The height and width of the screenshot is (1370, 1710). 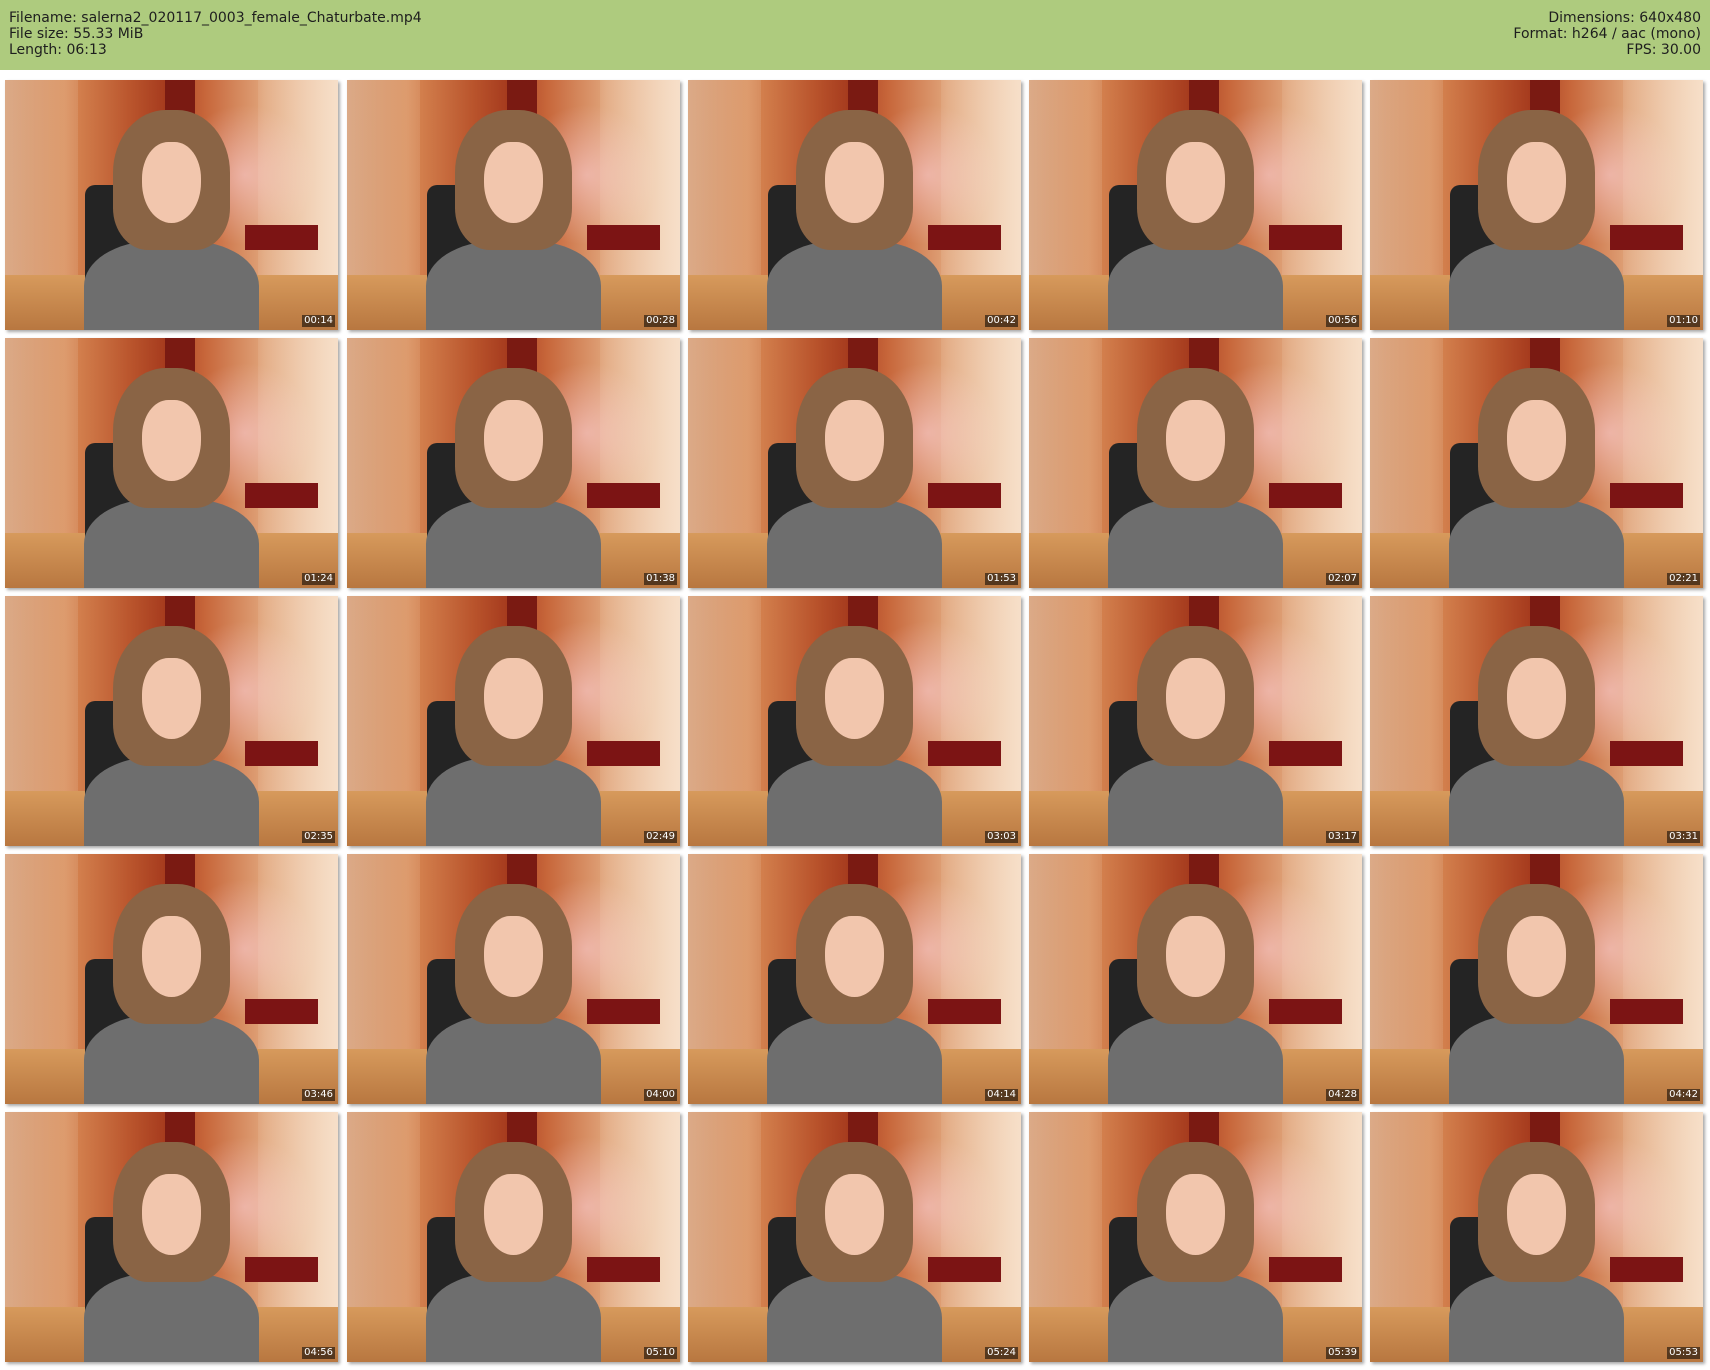 I want to click on video-thumbnail: 04:14, so click(x=854, y=979).